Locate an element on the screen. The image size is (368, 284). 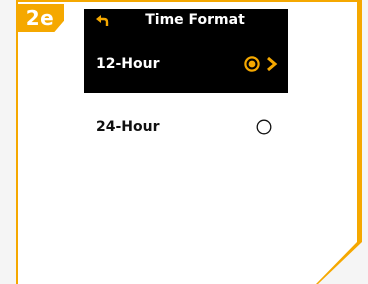
back-arrow-icon is located at coordinates (102, 20).